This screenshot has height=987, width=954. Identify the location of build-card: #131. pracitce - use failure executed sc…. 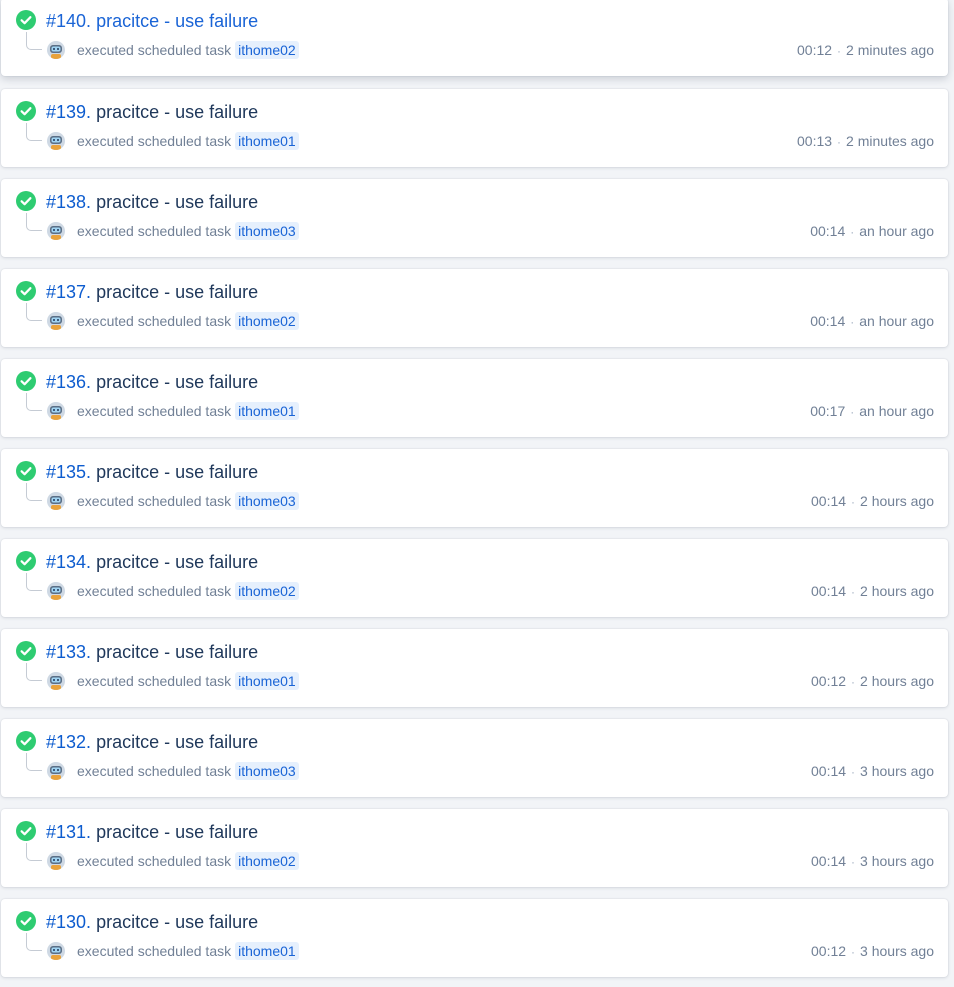
(474, 848).